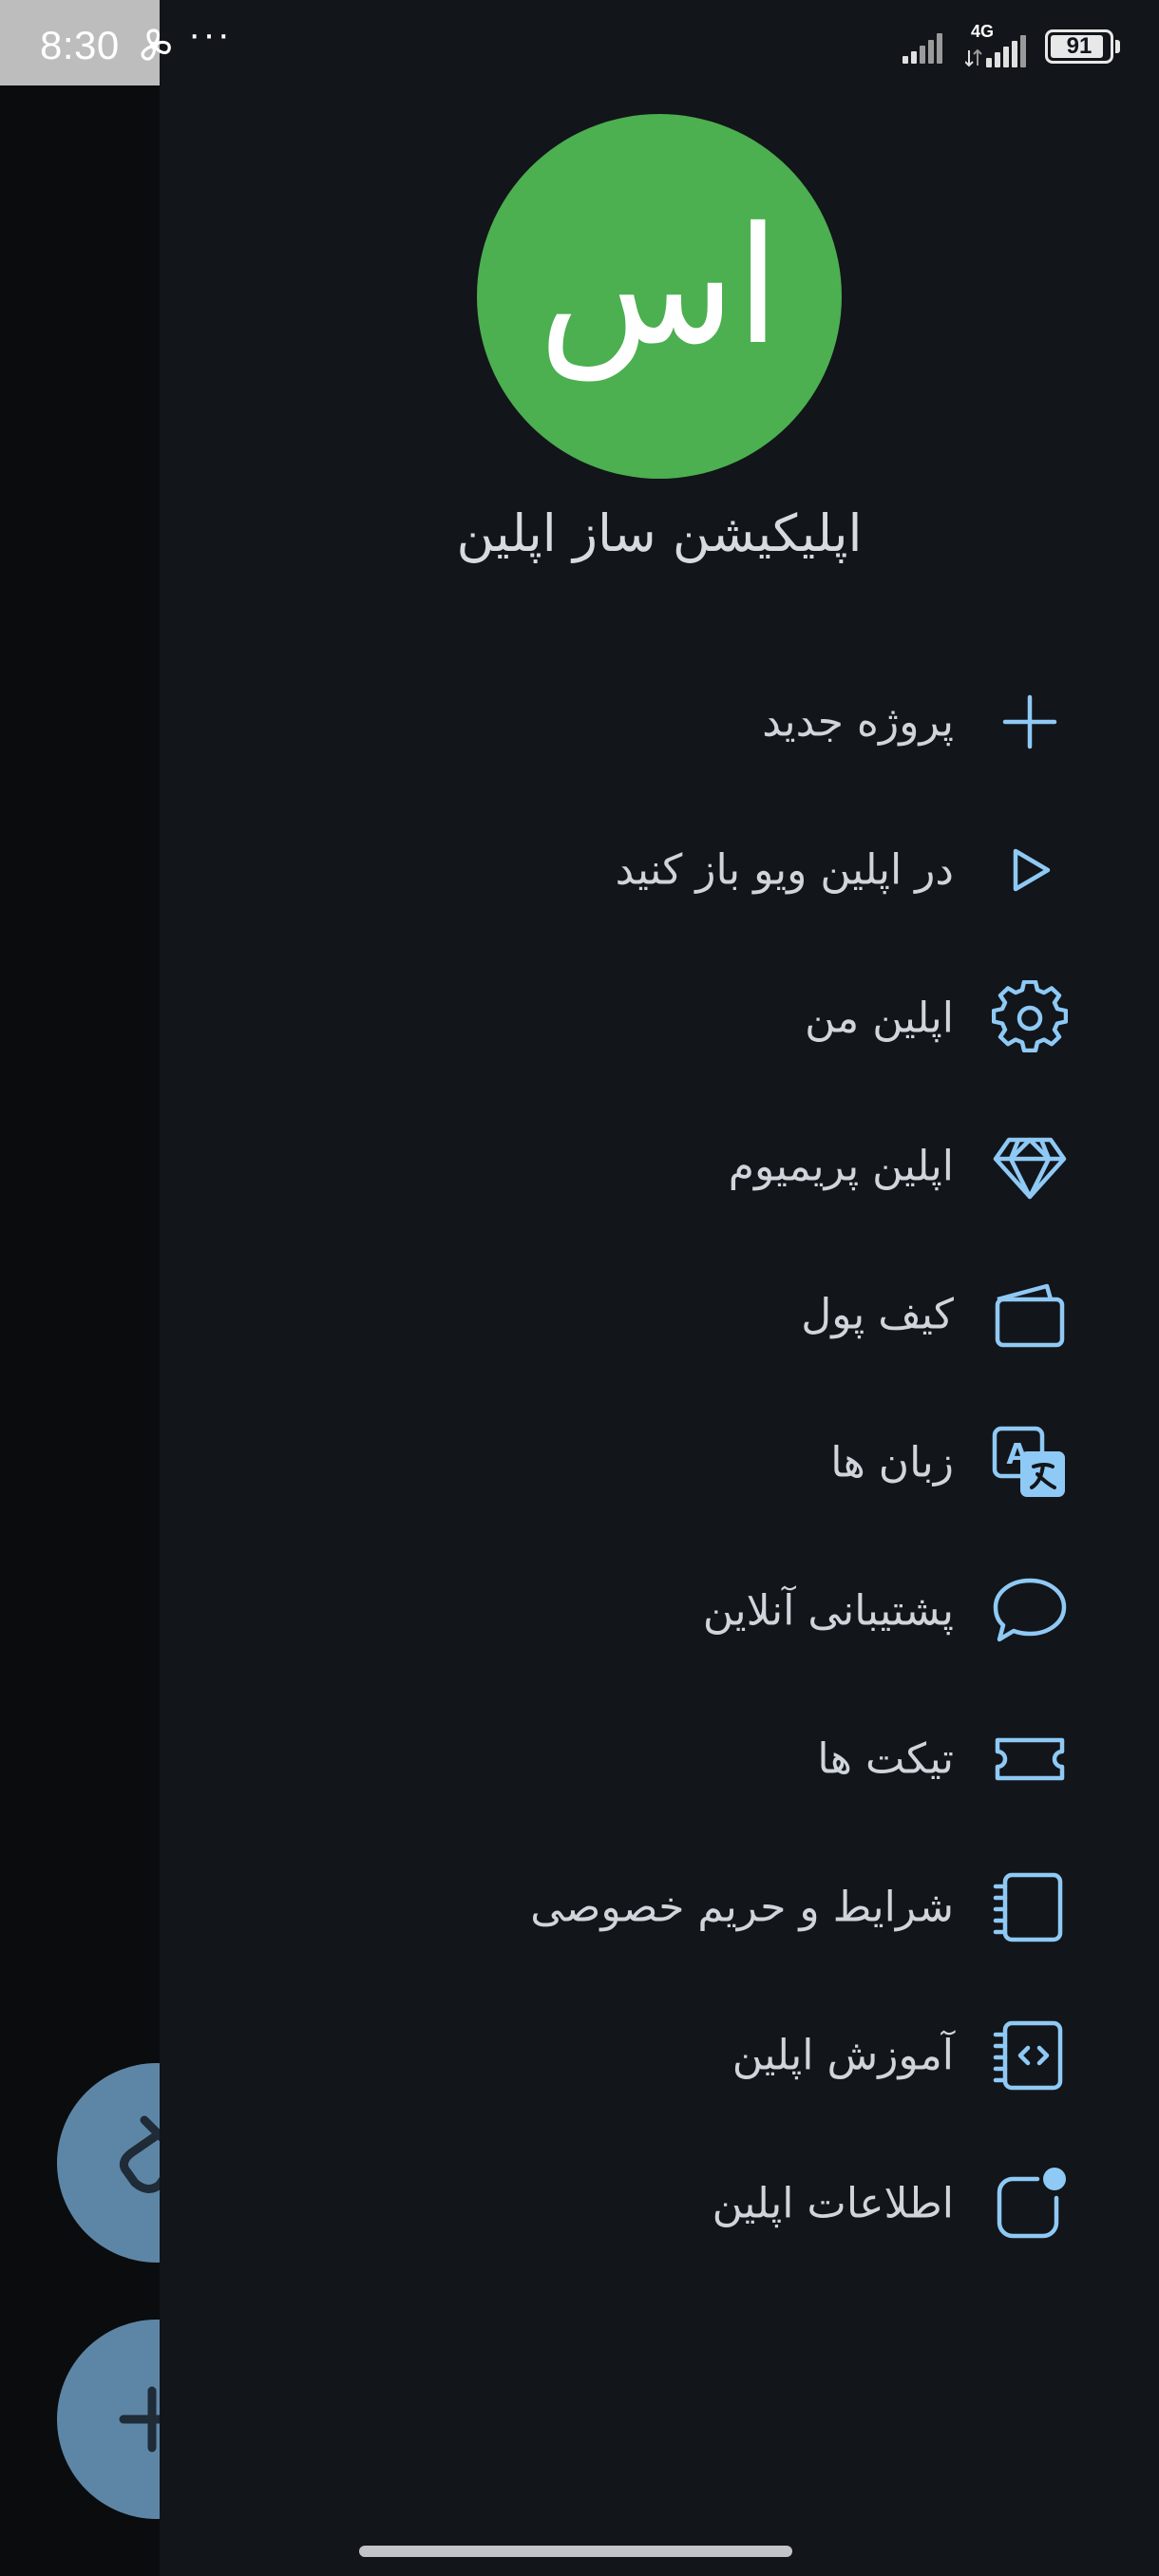 The height and width of the screenshot is (2576, 1159). I want to click on avatar: اس, so click(659, 296).